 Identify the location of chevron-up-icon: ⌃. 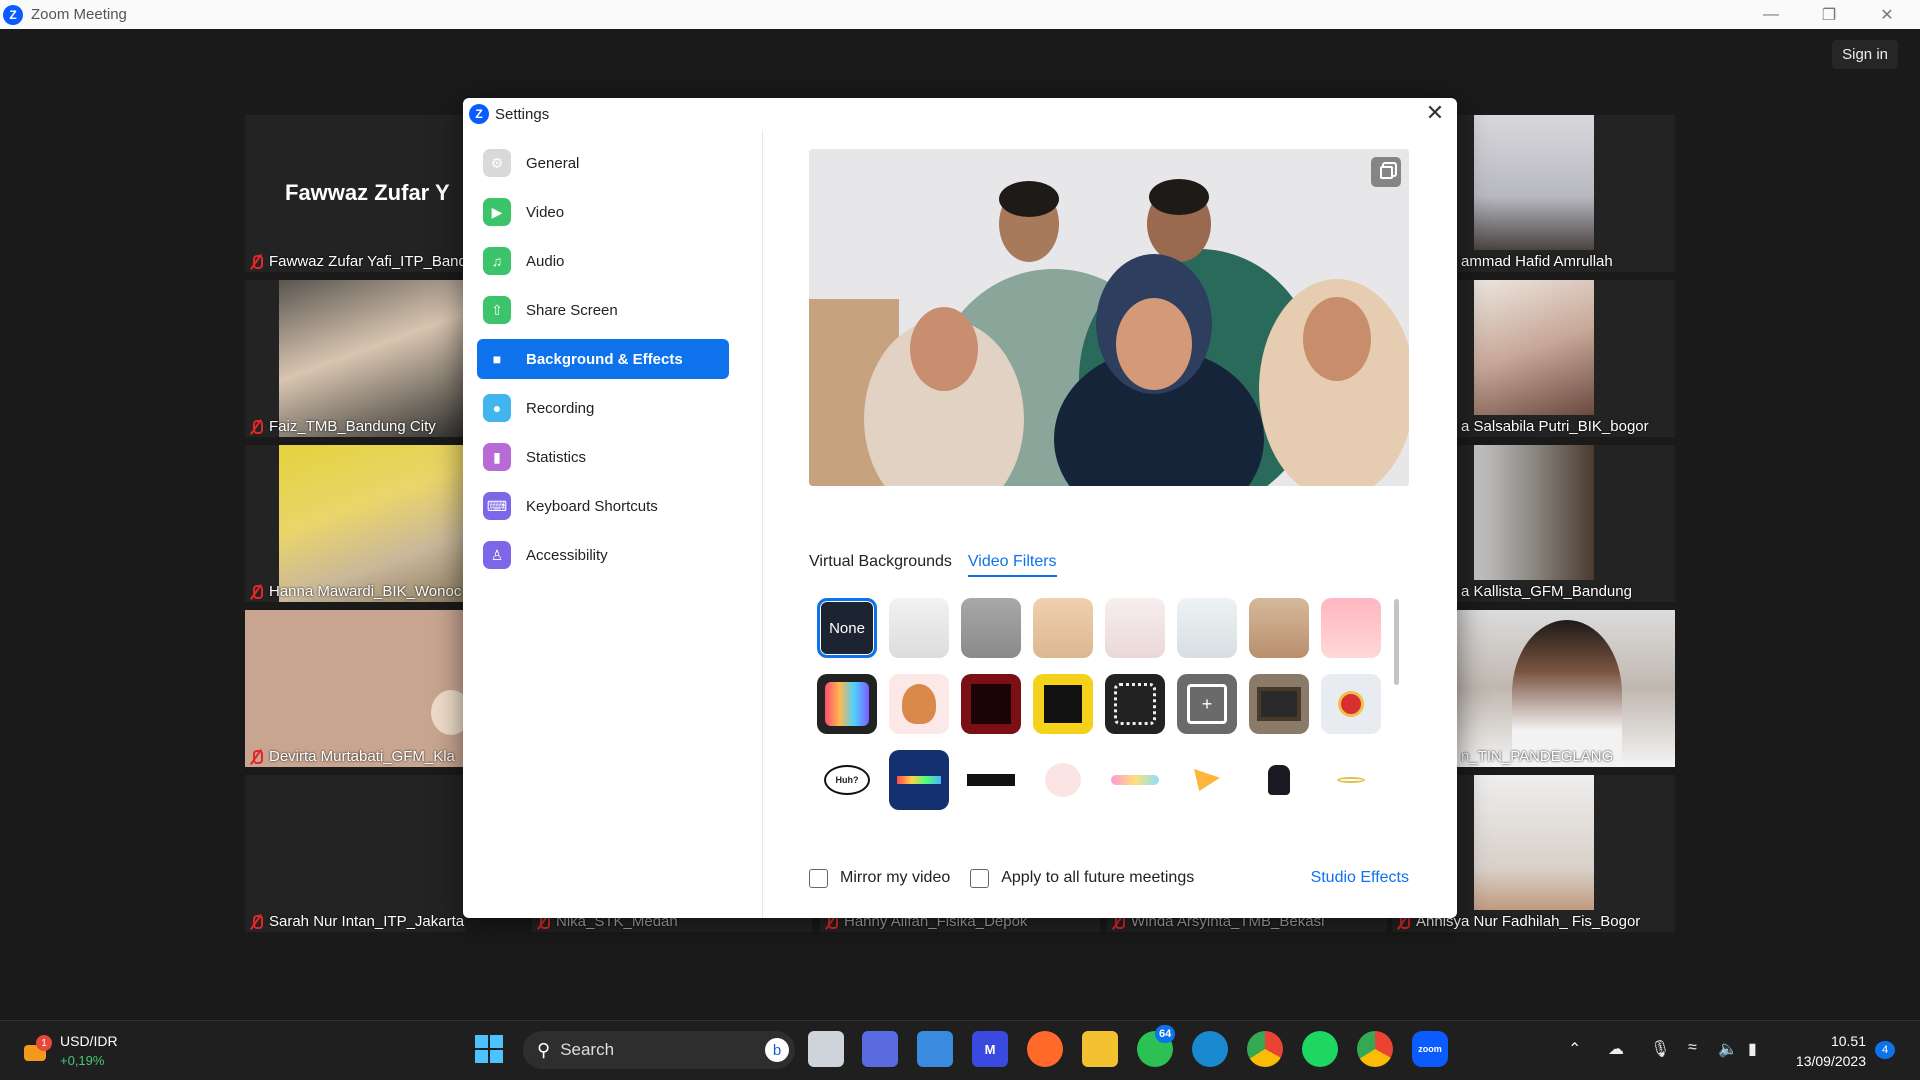
(1574, 1049).